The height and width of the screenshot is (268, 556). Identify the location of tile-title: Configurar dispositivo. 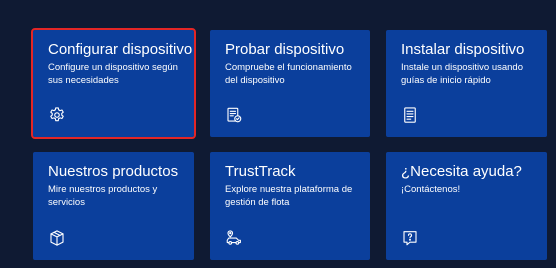
(120, 49).